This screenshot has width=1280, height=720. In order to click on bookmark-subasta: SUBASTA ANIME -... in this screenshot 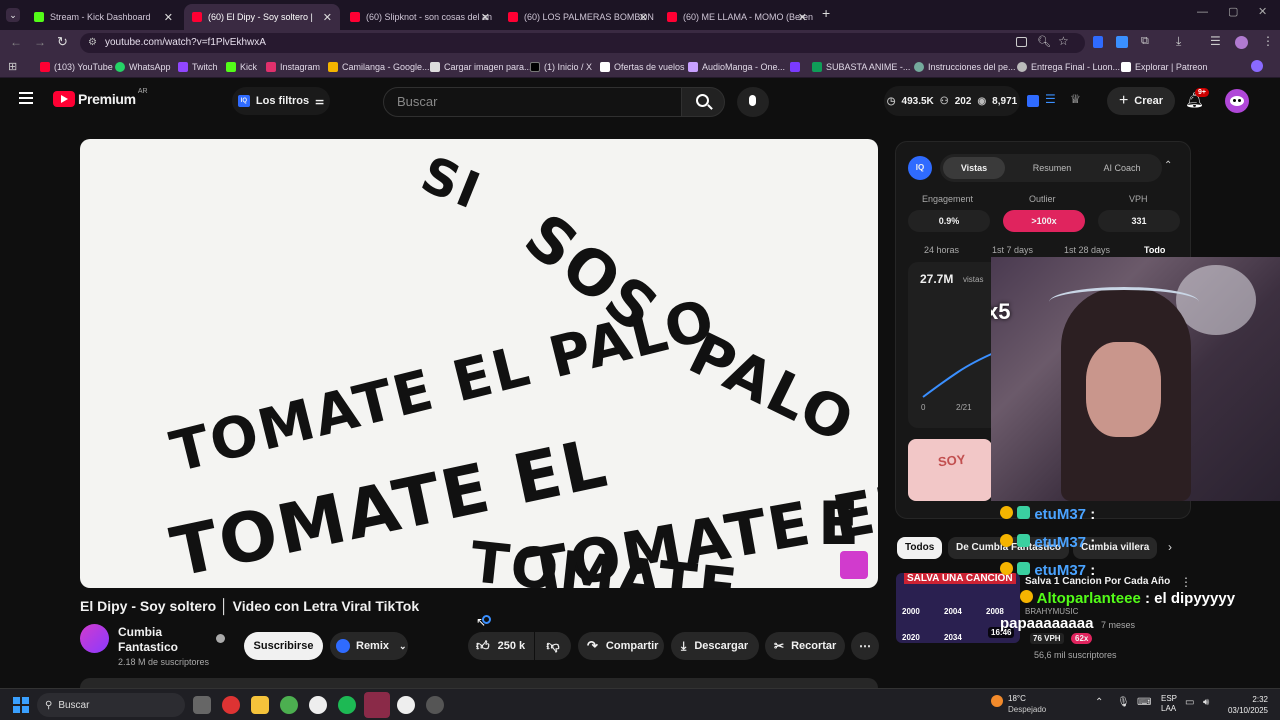, I will do `click(861, 67)`.